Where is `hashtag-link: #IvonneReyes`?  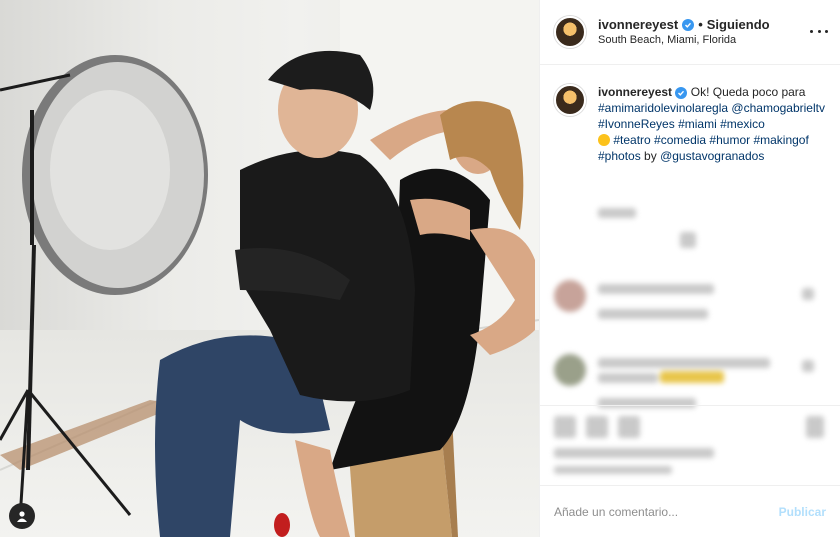 hashtag-link: #IvonneReyes is located at coordinates (636, 124).